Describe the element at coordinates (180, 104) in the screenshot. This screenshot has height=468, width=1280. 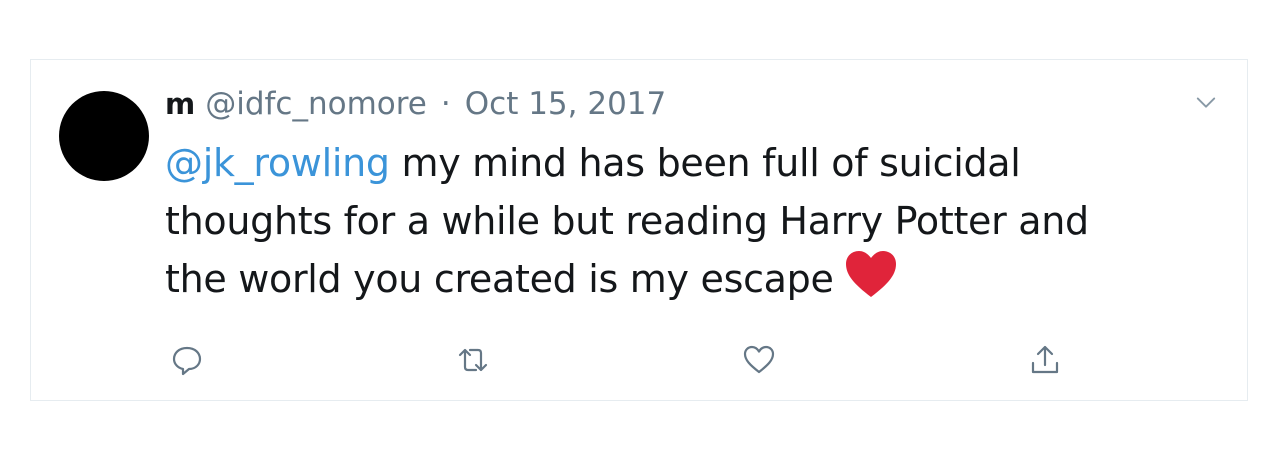
I see `display-name: m` at that location.